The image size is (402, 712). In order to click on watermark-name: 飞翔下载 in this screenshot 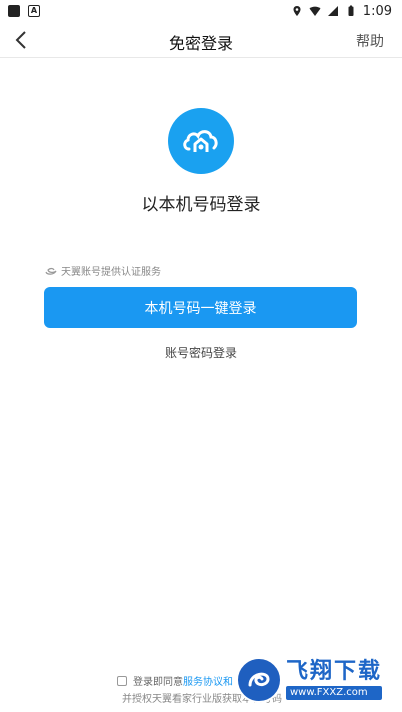, I will do `click(334, 671)`.